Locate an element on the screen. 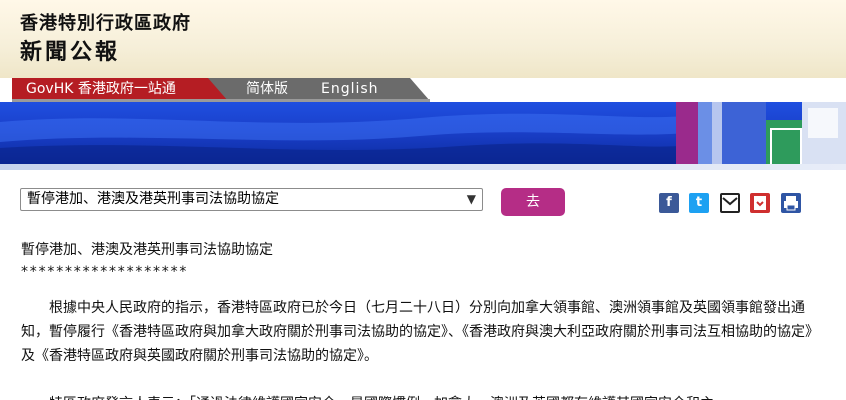  twitter-icon: t is located at coordinates (699, 203).